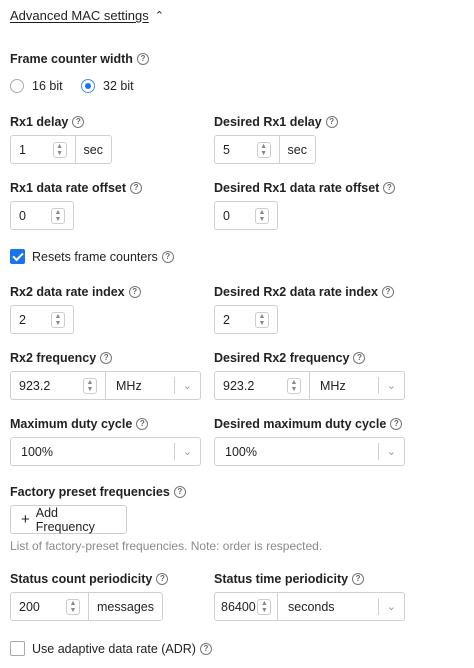  What do you see at coordinates (250, 385) in the screenshot?
I see `desired-rx2-frequency-value: 923.2` at bounding box center [250, 385].